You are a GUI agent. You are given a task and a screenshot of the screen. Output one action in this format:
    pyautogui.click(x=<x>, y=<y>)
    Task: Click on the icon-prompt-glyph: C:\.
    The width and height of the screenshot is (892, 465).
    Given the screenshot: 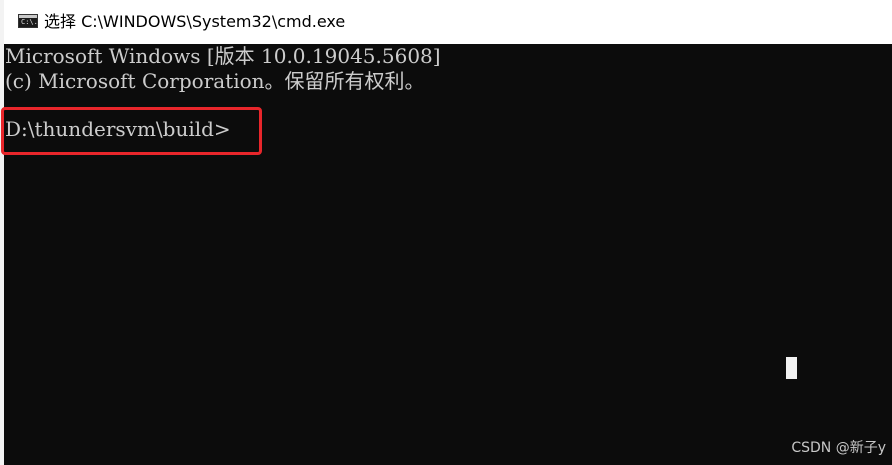 What is the action you would take?
    pyautogui.click(x=29, y=22)
    